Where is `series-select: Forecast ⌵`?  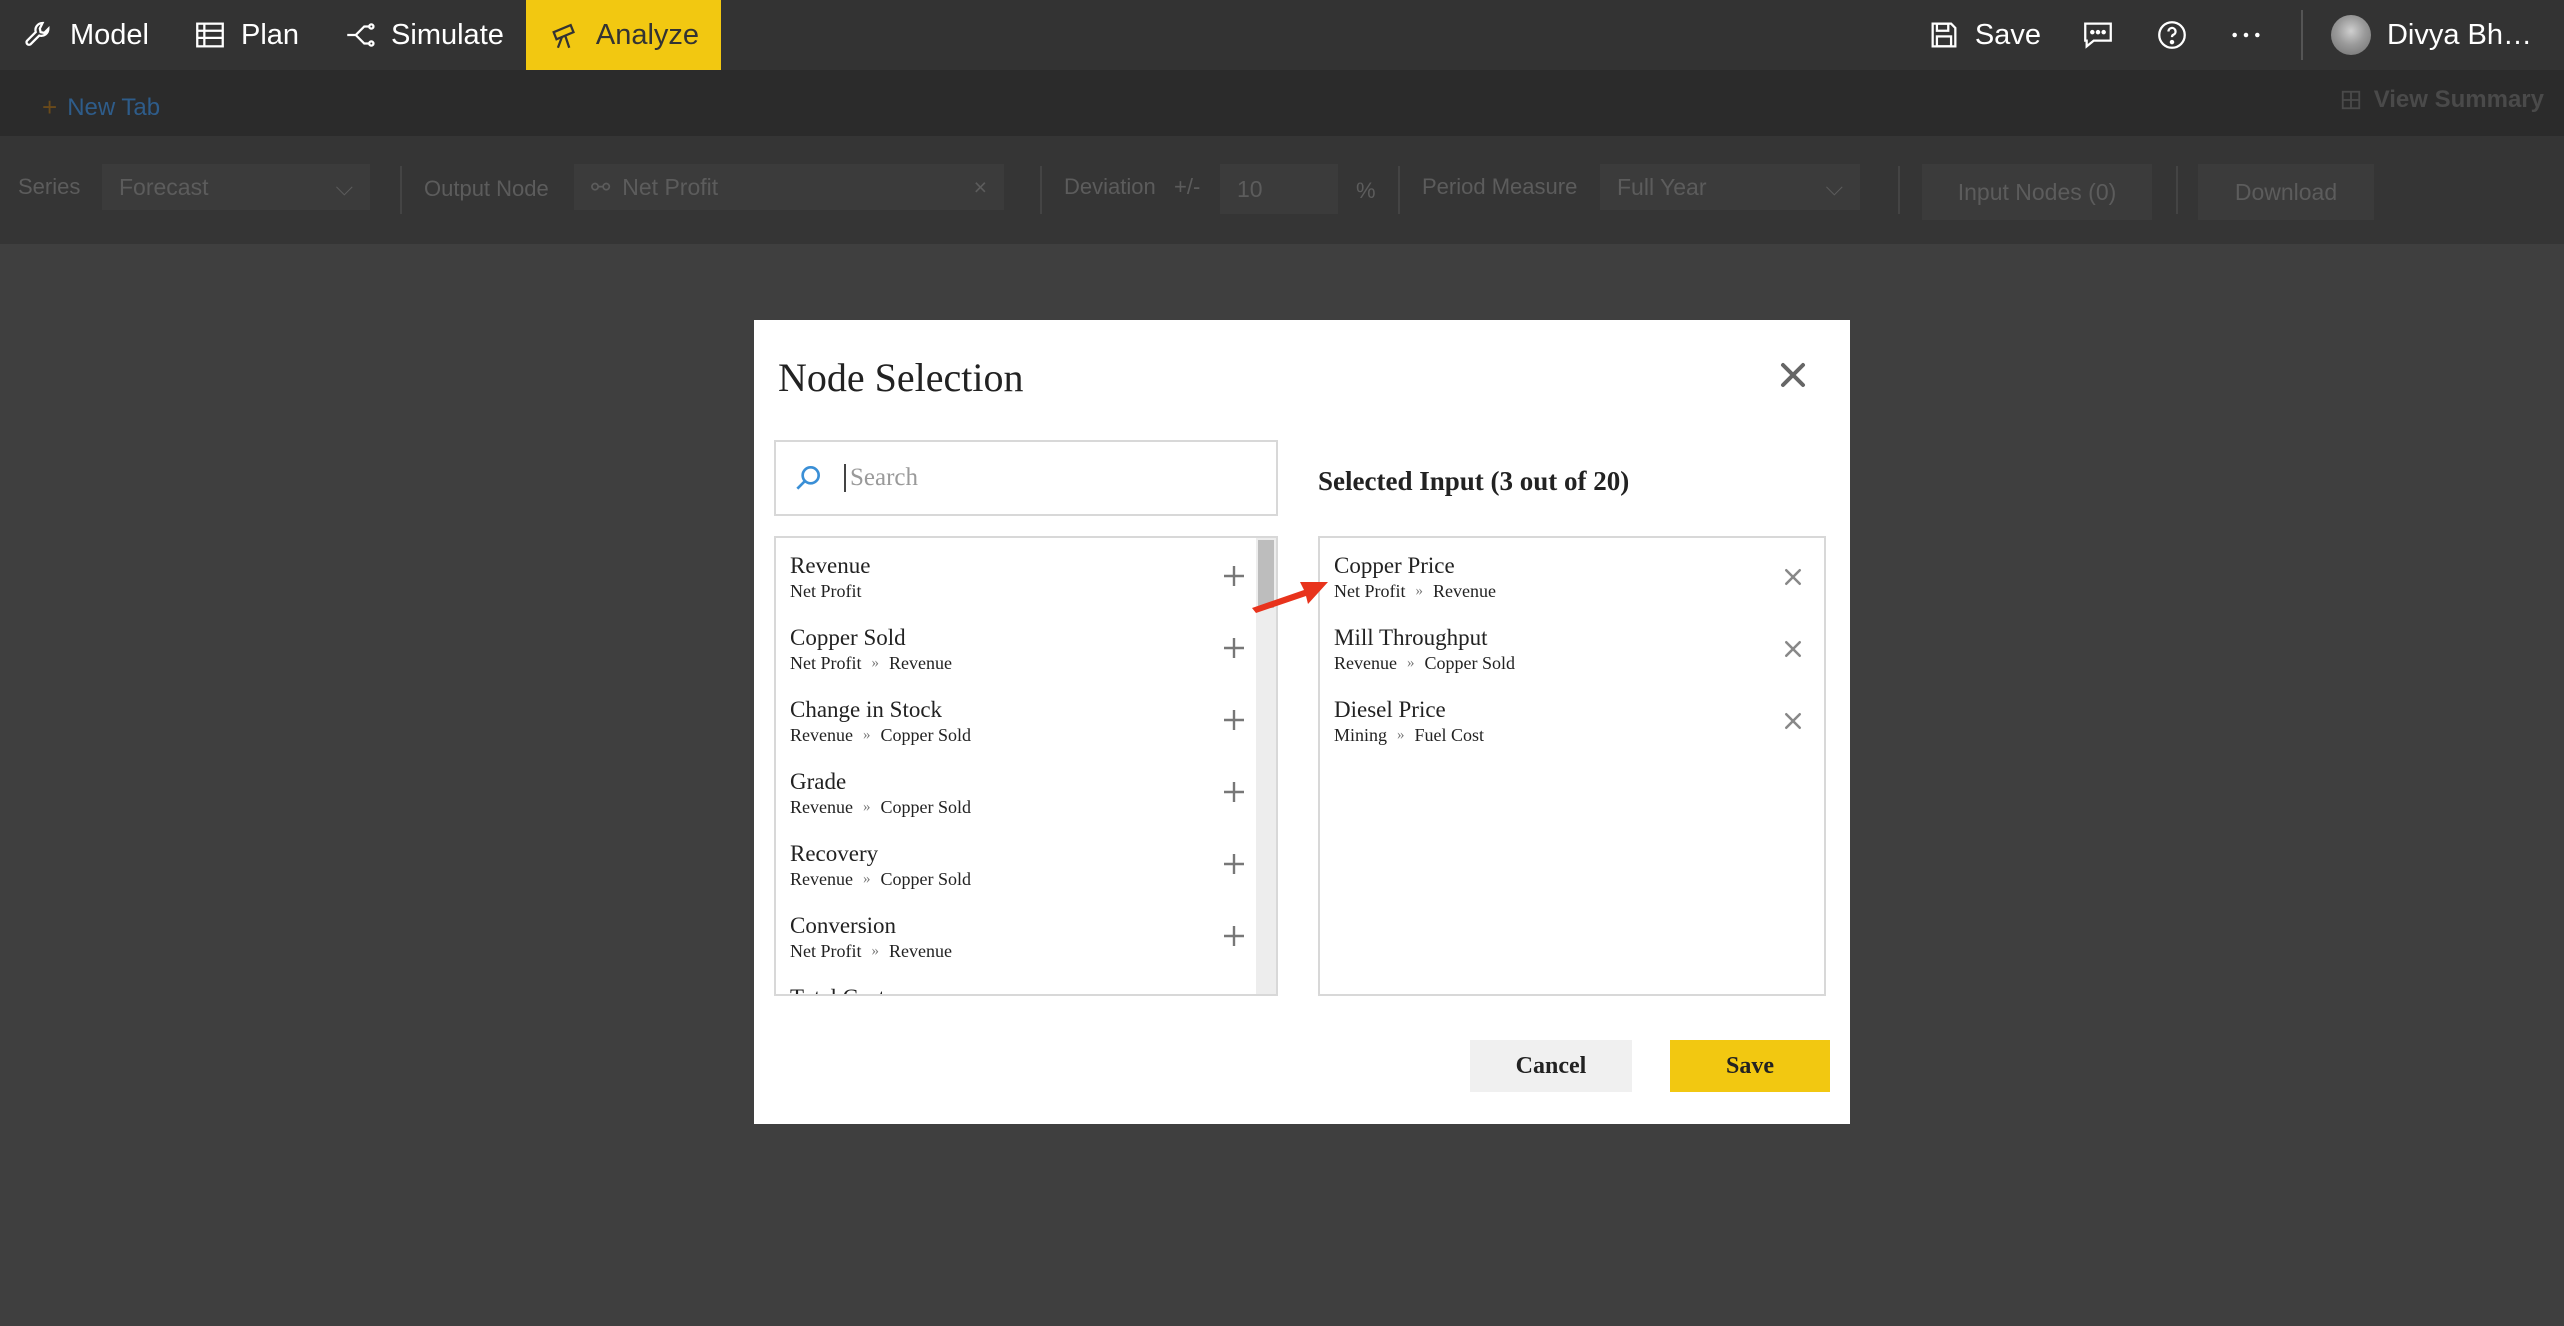 series-select: Forecast ⌵ is located at coordinates (236, 187).